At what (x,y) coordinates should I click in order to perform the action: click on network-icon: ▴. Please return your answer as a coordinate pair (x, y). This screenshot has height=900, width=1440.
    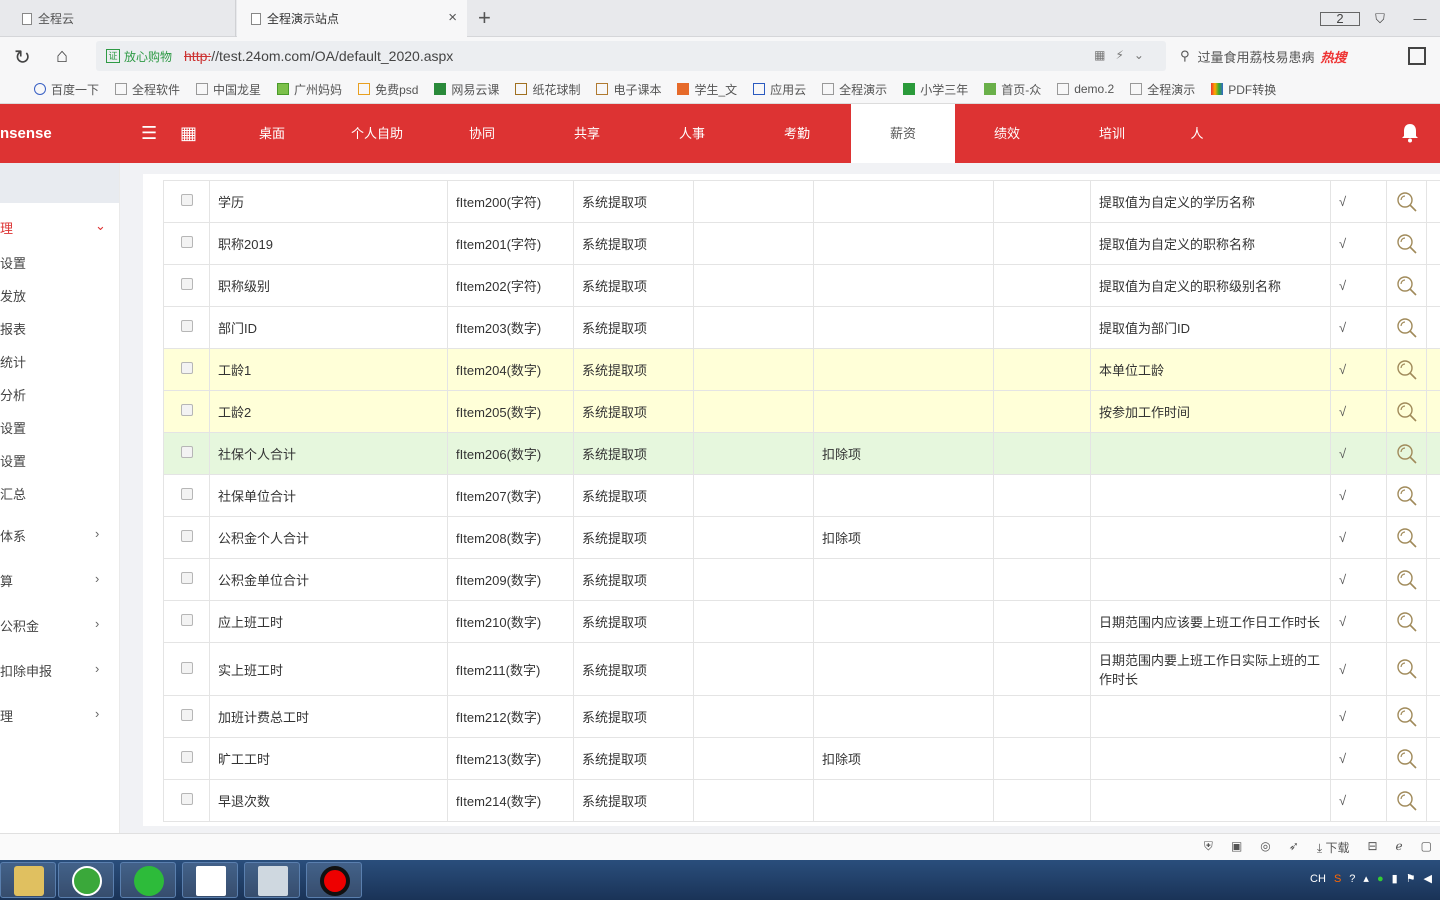
    Looking at the image, I should click on (1366, 878).